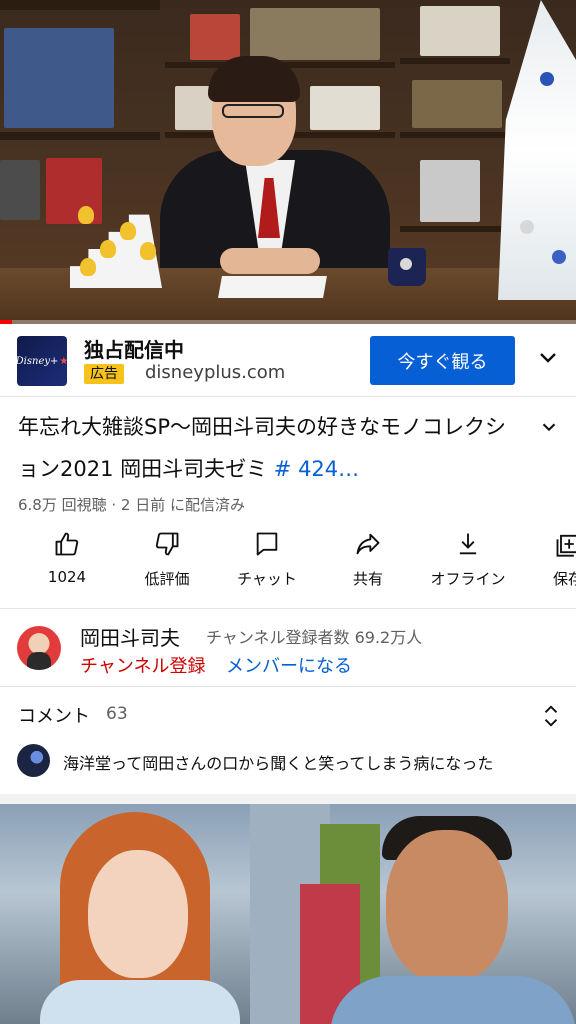  I want to click on share-button: 共有, so click(368, 559).